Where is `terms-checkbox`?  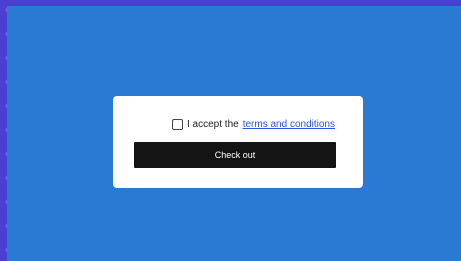 terms-checkbox is located at coordinates (177, 124).